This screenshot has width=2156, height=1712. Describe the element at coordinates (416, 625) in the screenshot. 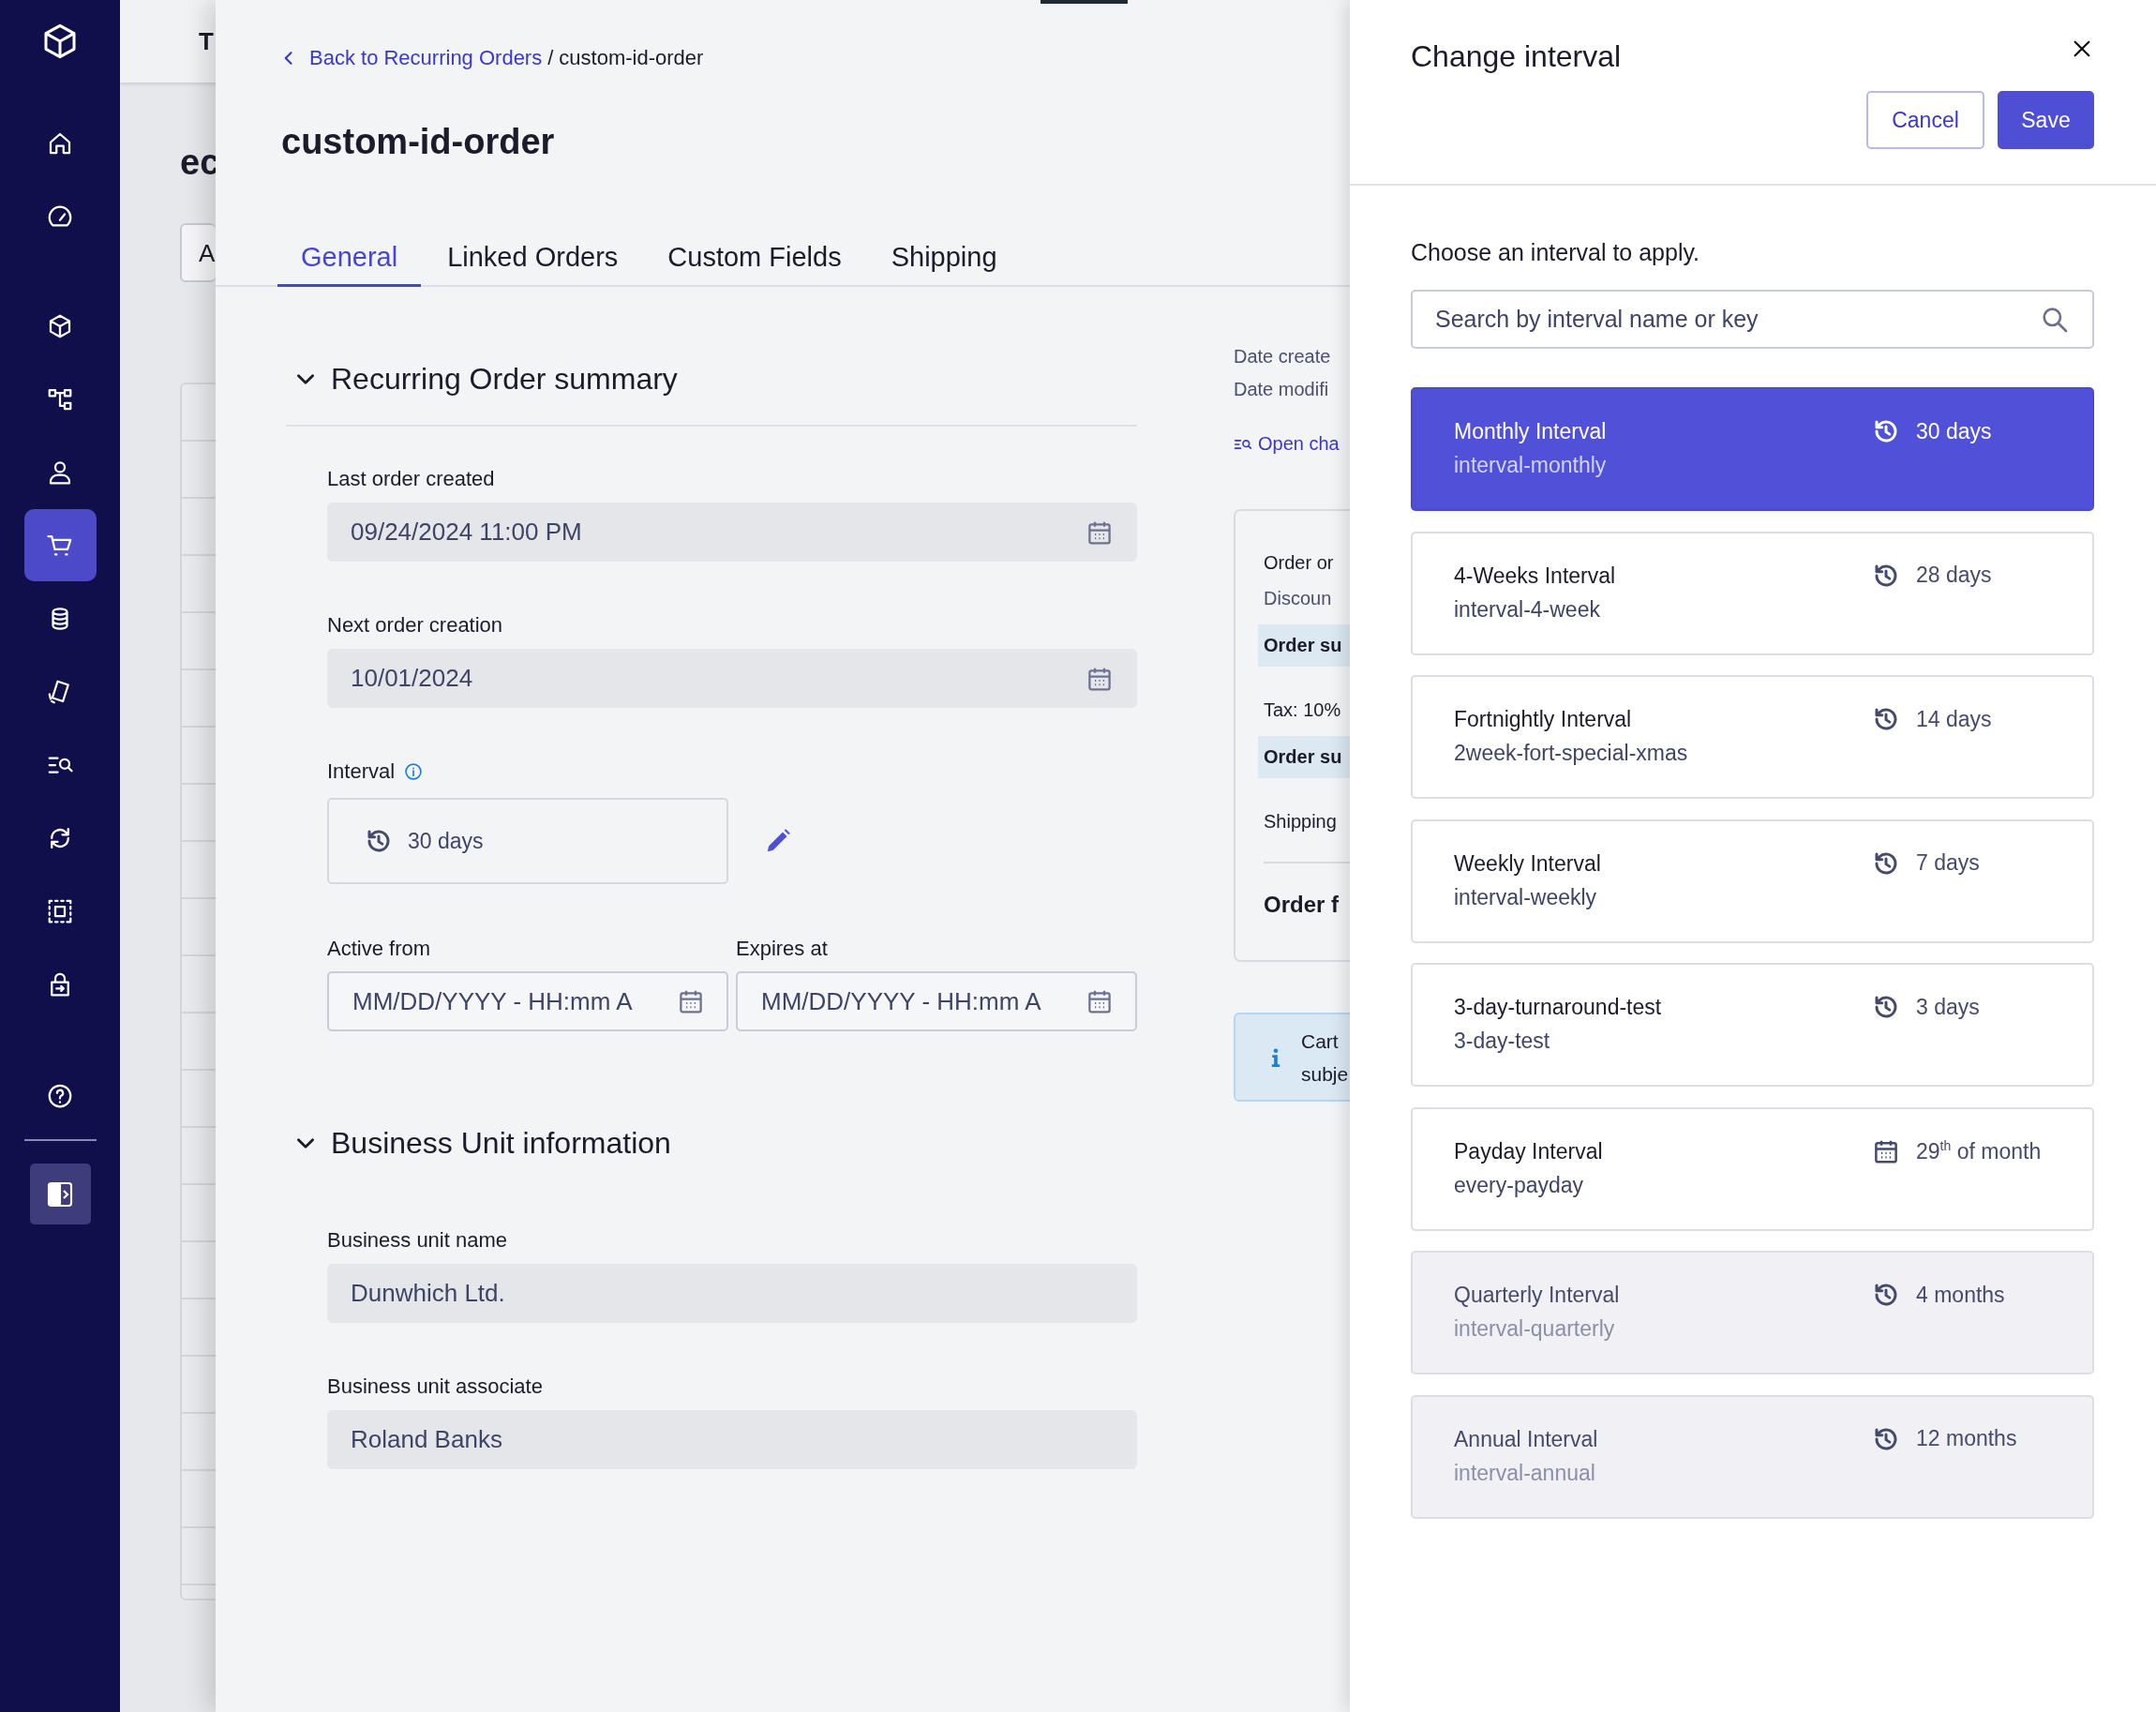

I see `field-label: Next order creation` at that location.